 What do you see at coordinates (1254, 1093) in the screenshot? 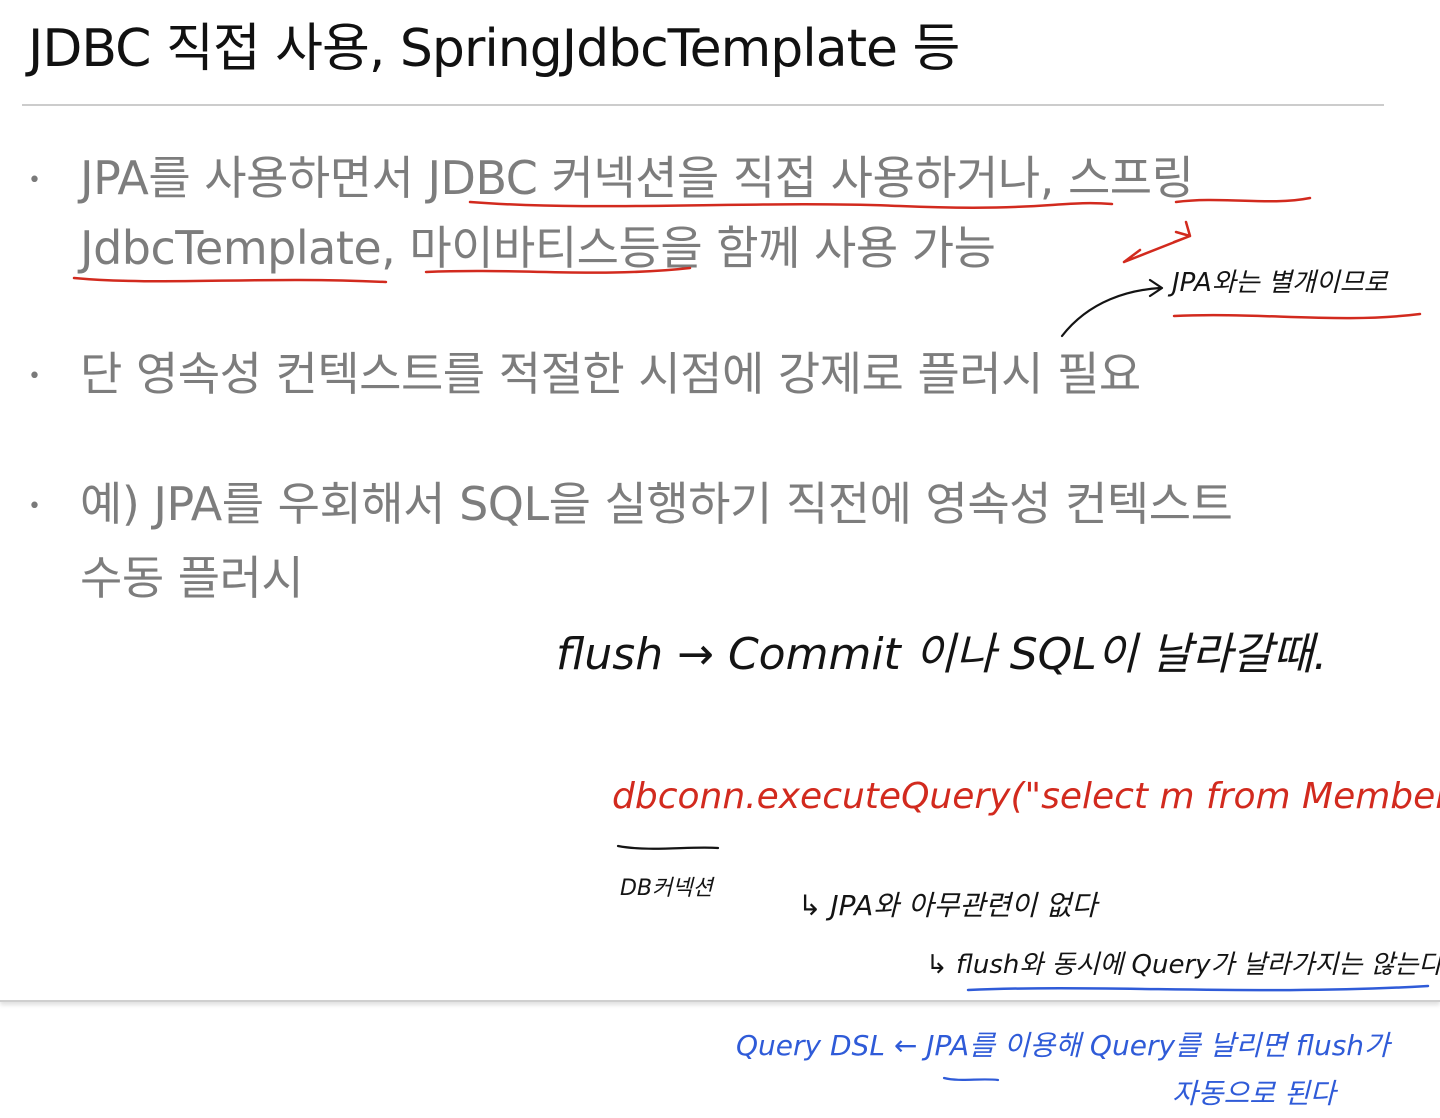
I see `note-querydsl-2: 자동으로 된다` at bounding box center [1254, 1093].